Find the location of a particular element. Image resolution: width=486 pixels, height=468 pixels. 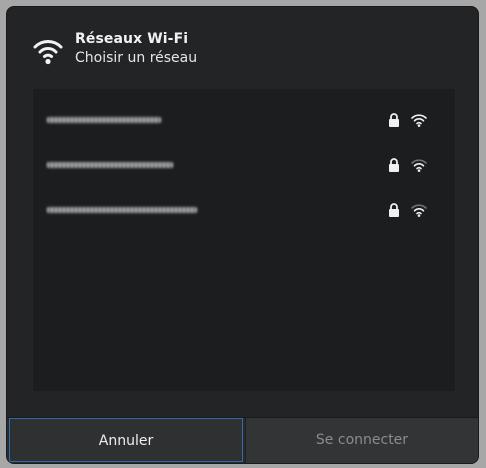

dialog-subtitle: Choisir un réseau is located at coordinates (136, 58).